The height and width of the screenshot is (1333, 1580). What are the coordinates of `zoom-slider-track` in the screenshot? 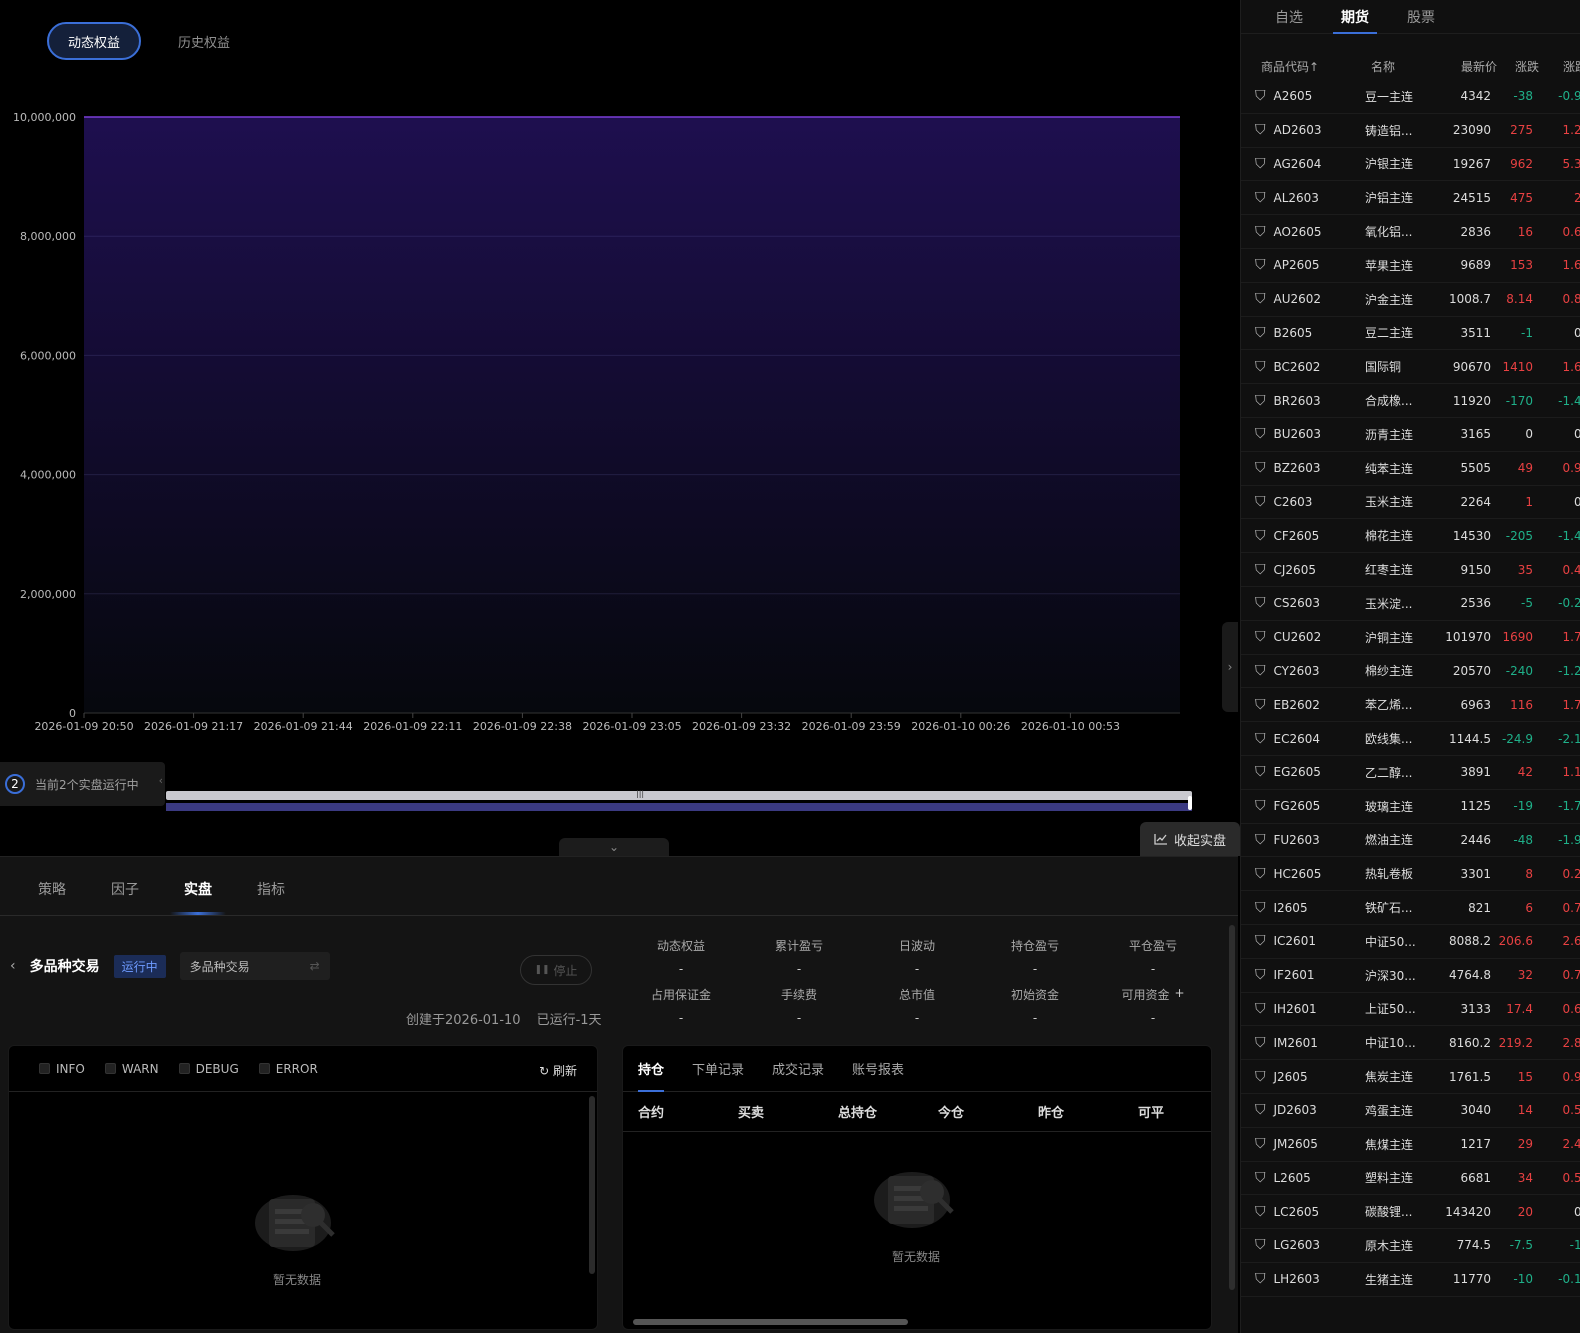 It's located at (679, 795).